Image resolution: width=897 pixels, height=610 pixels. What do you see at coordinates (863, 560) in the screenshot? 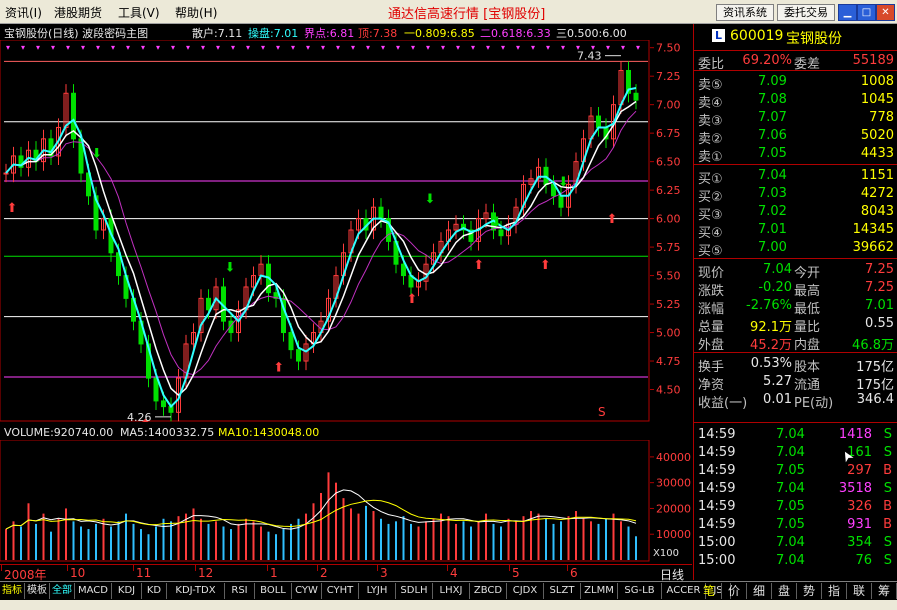
I see `tick-volume: 76` at bounding box center [863, 560].